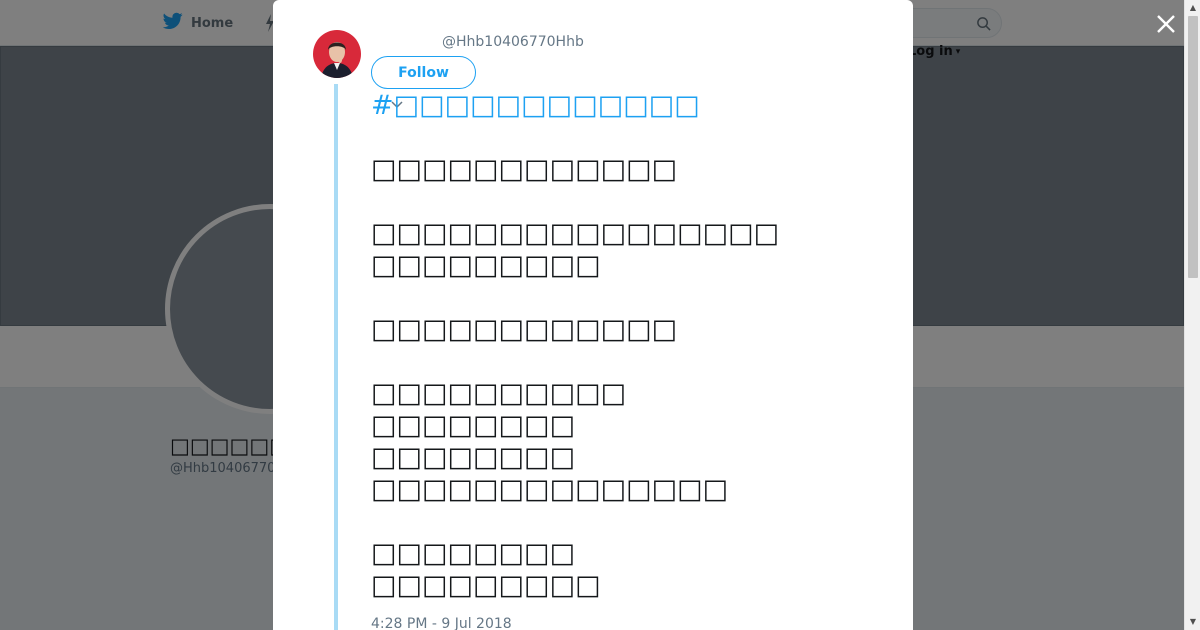  I want to click on thread-line, so click(336, 357).